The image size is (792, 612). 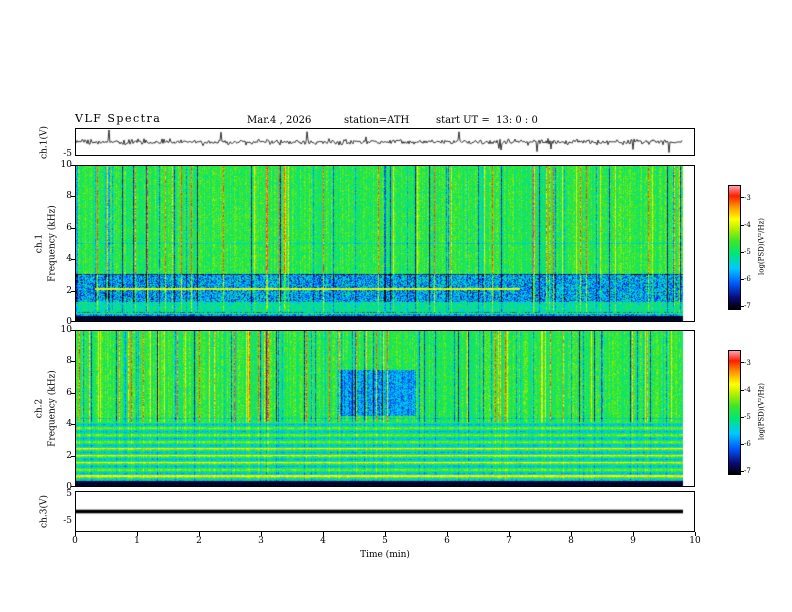 What do you see at coordinates (52, 243) in the screenshot?
I see `ch1-frequency-axis-label: Frequency (kHz)` at bounding box center [52, 243].